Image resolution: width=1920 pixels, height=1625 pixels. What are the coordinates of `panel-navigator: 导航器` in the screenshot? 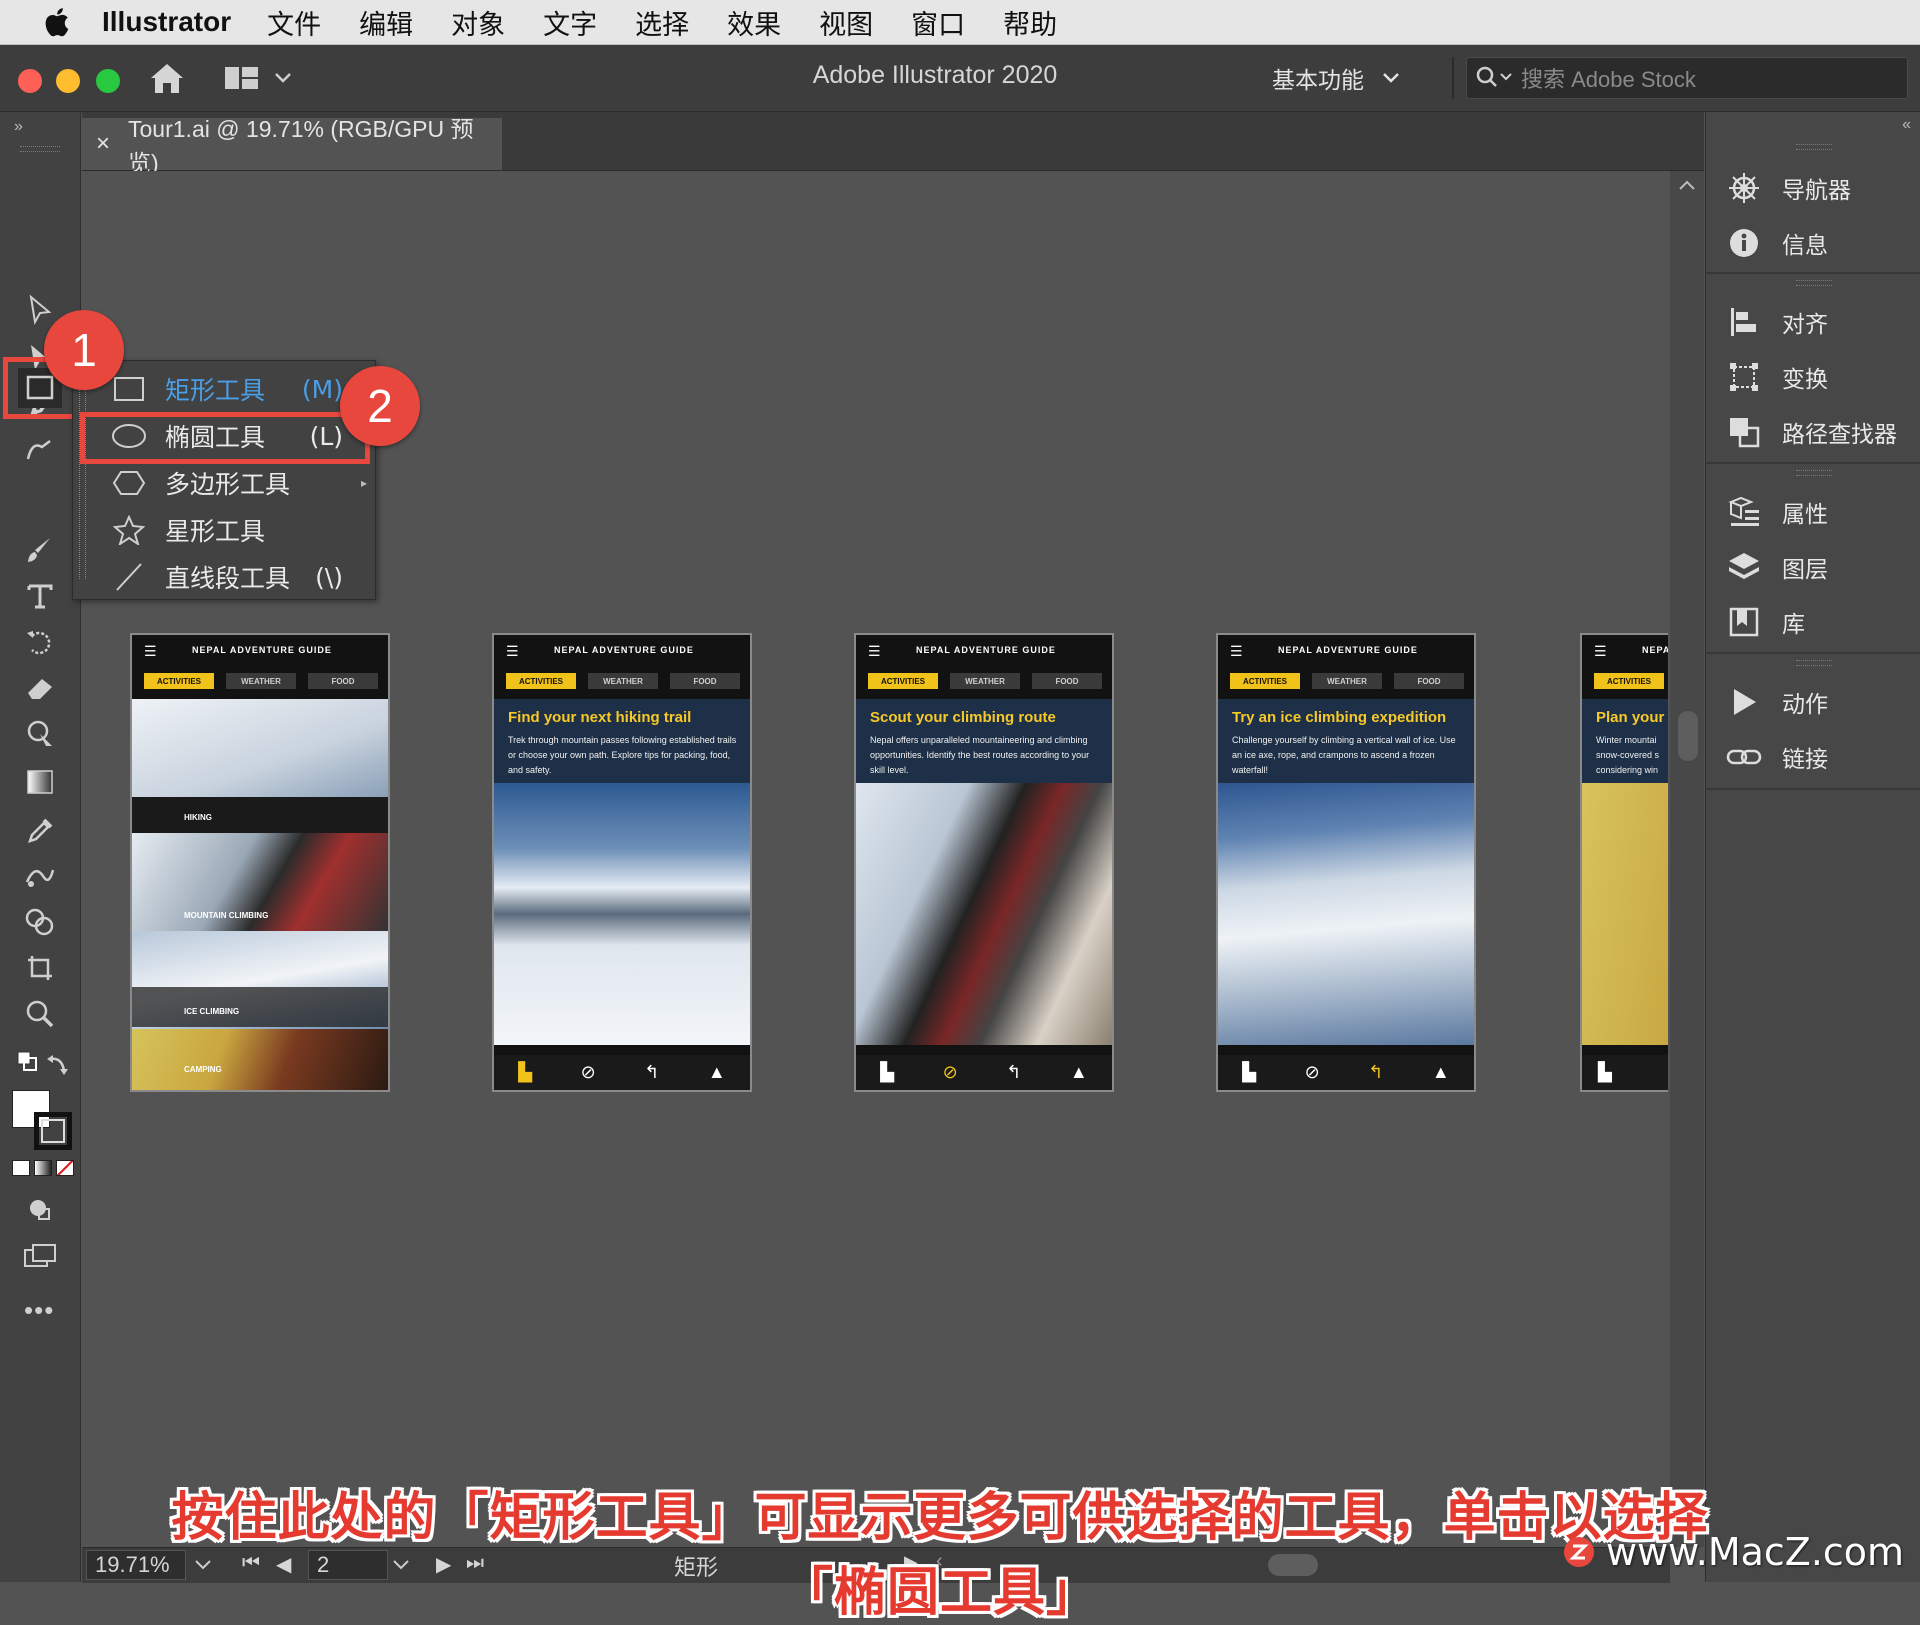 It's located at (1787, 188).